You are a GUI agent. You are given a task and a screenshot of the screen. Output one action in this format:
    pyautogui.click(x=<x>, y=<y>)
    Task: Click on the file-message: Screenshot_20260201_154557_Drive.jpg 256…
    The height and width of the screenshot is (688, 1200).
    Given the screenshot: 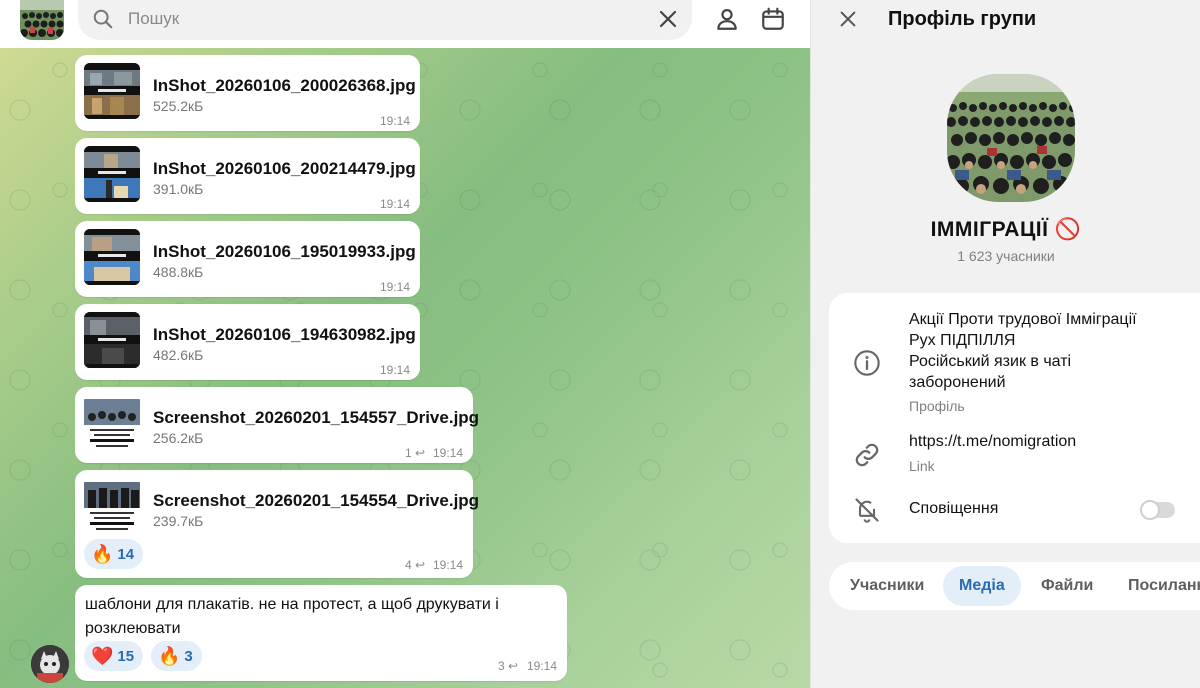 What is the action you would take?
    pyautogui.click(x=277, y=425)
    